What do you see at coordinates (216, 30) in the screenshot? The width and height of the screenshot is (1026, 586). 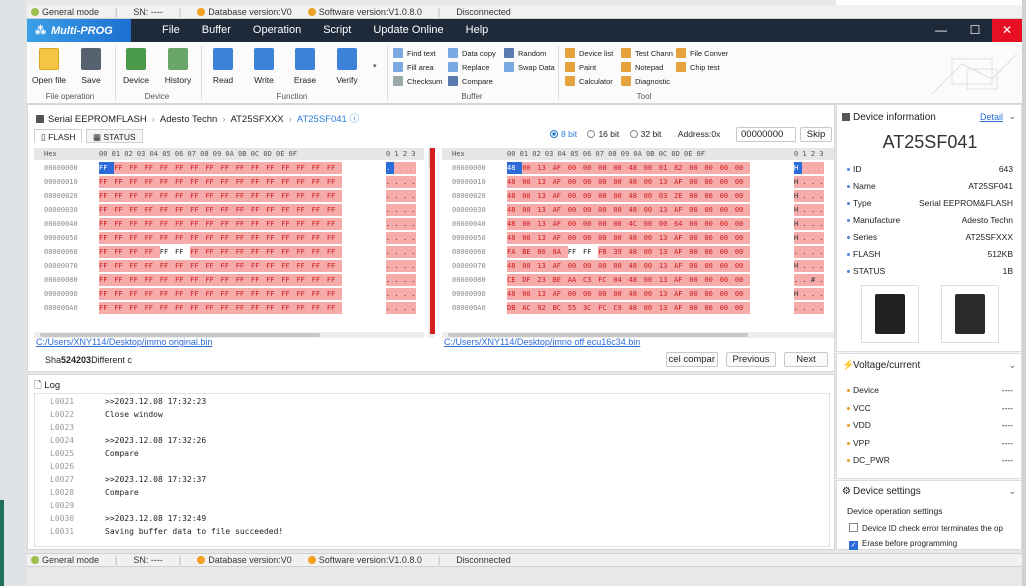 I see `menu-buffer: Buffer` at bounding box center [216, 30].